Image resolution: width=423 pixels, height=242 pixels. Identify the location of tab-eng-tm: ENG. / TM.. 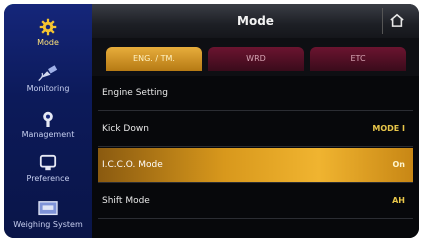
(154, 59).